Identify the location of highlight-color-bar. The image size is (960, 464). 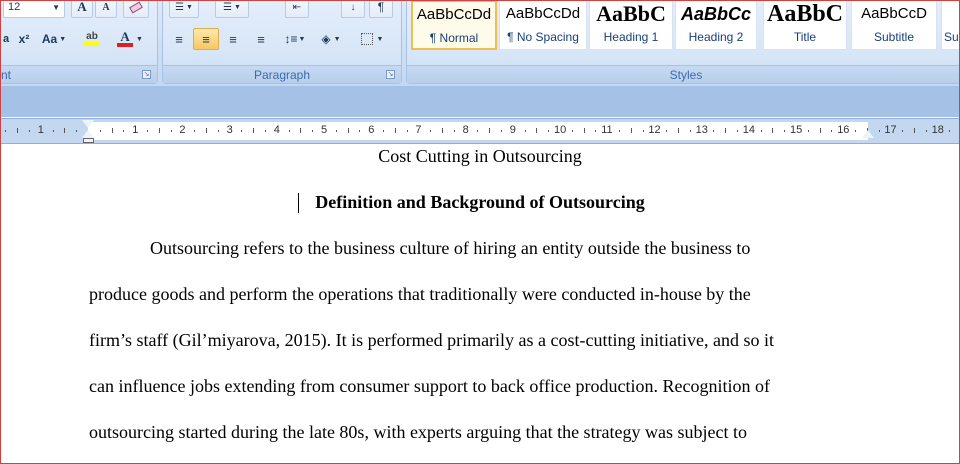
(92, 44).